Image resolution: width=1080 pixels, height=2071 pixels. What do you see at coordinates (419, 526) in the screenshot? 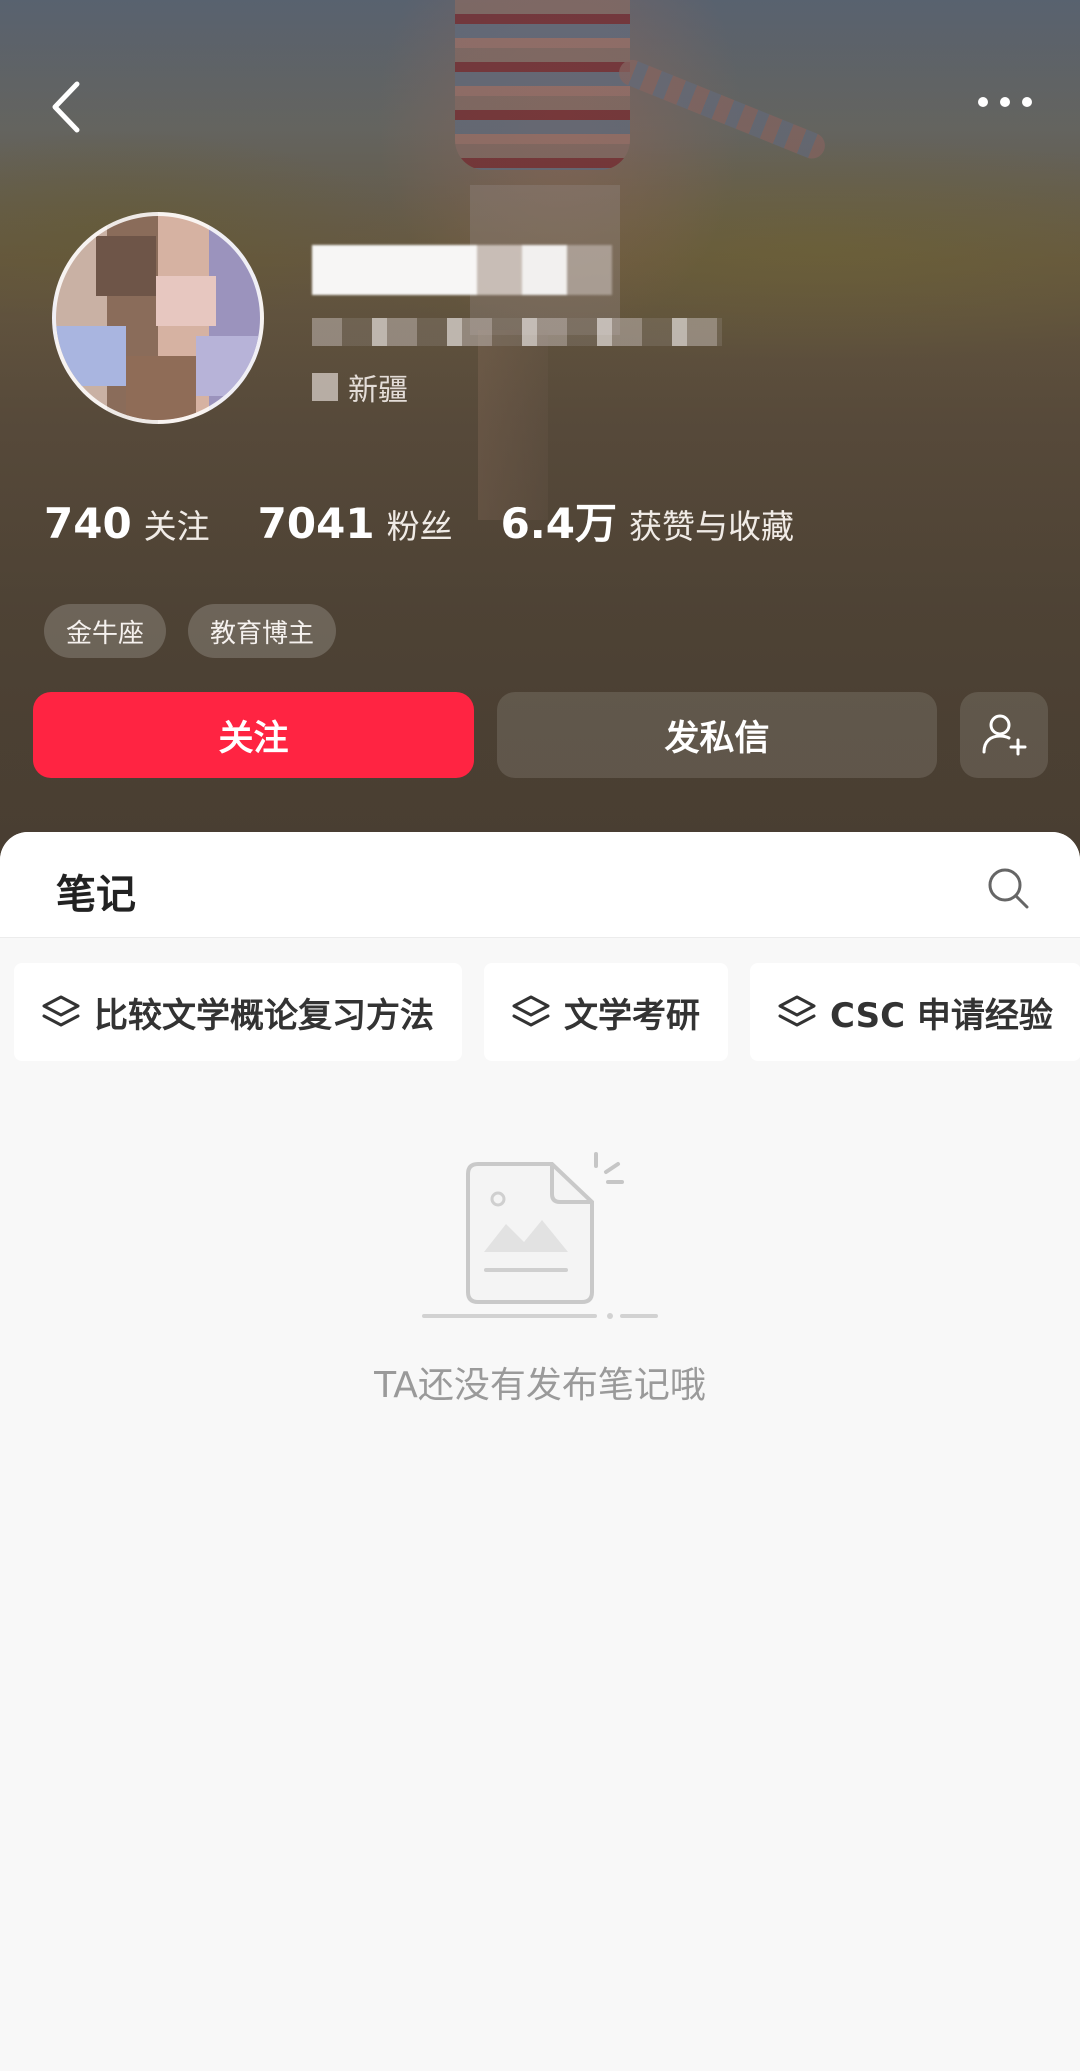
I see `stat-followers-label: 粉丝` at bounding box center [419, 526].